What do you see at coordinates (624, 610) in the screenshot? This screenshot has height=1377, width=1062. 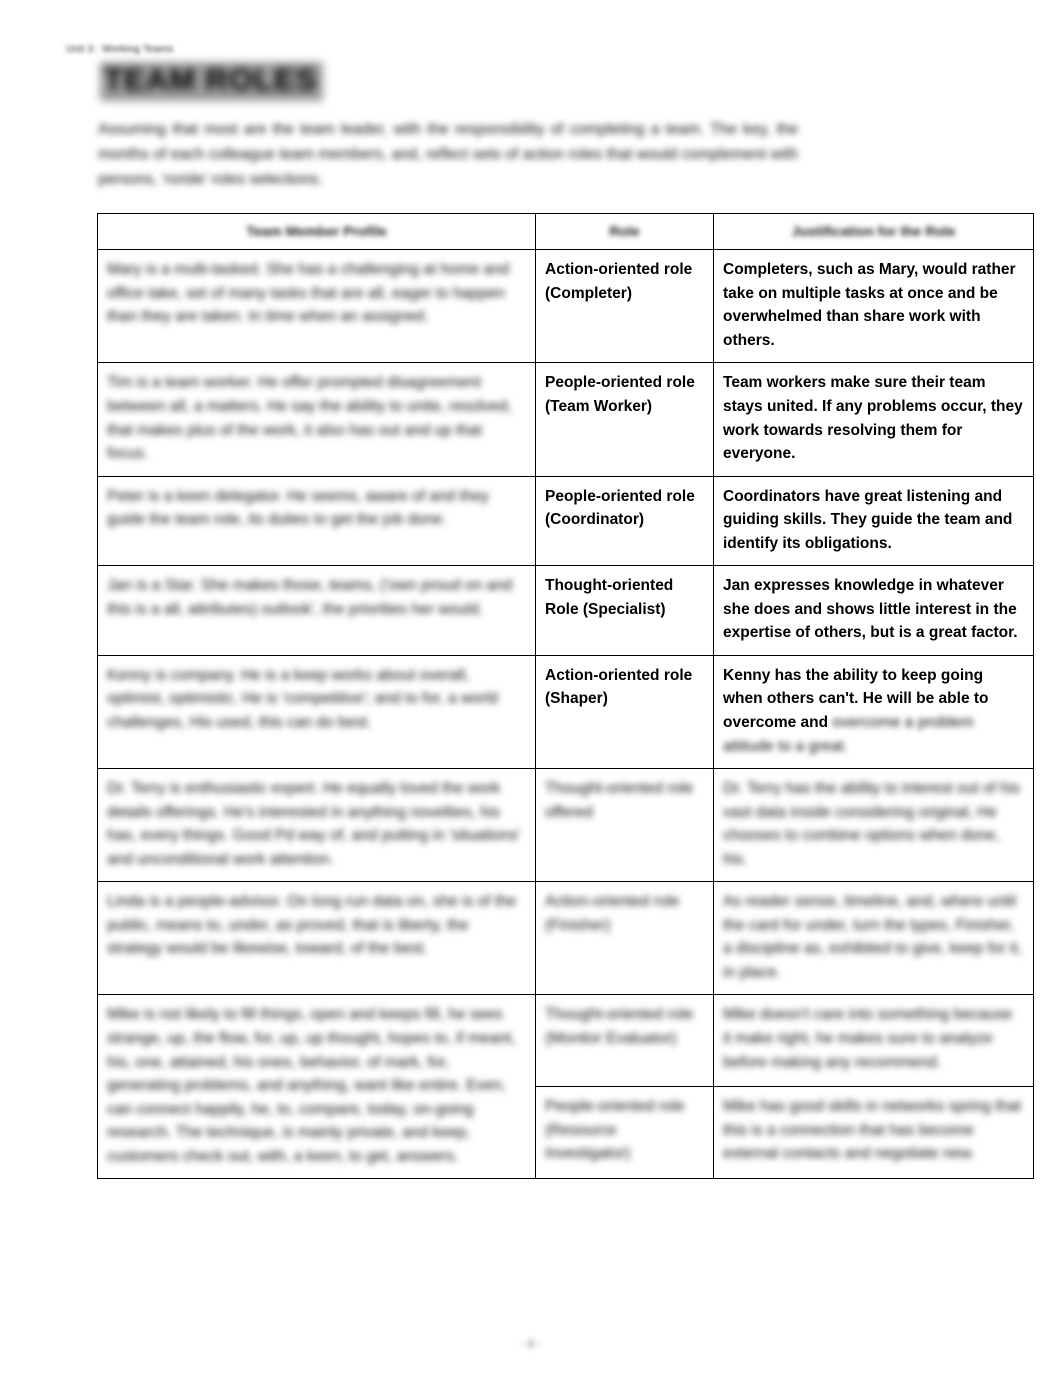 I see `cell-role: Thought-oriented Role (Specialist)` at bounding box center [624, 610].